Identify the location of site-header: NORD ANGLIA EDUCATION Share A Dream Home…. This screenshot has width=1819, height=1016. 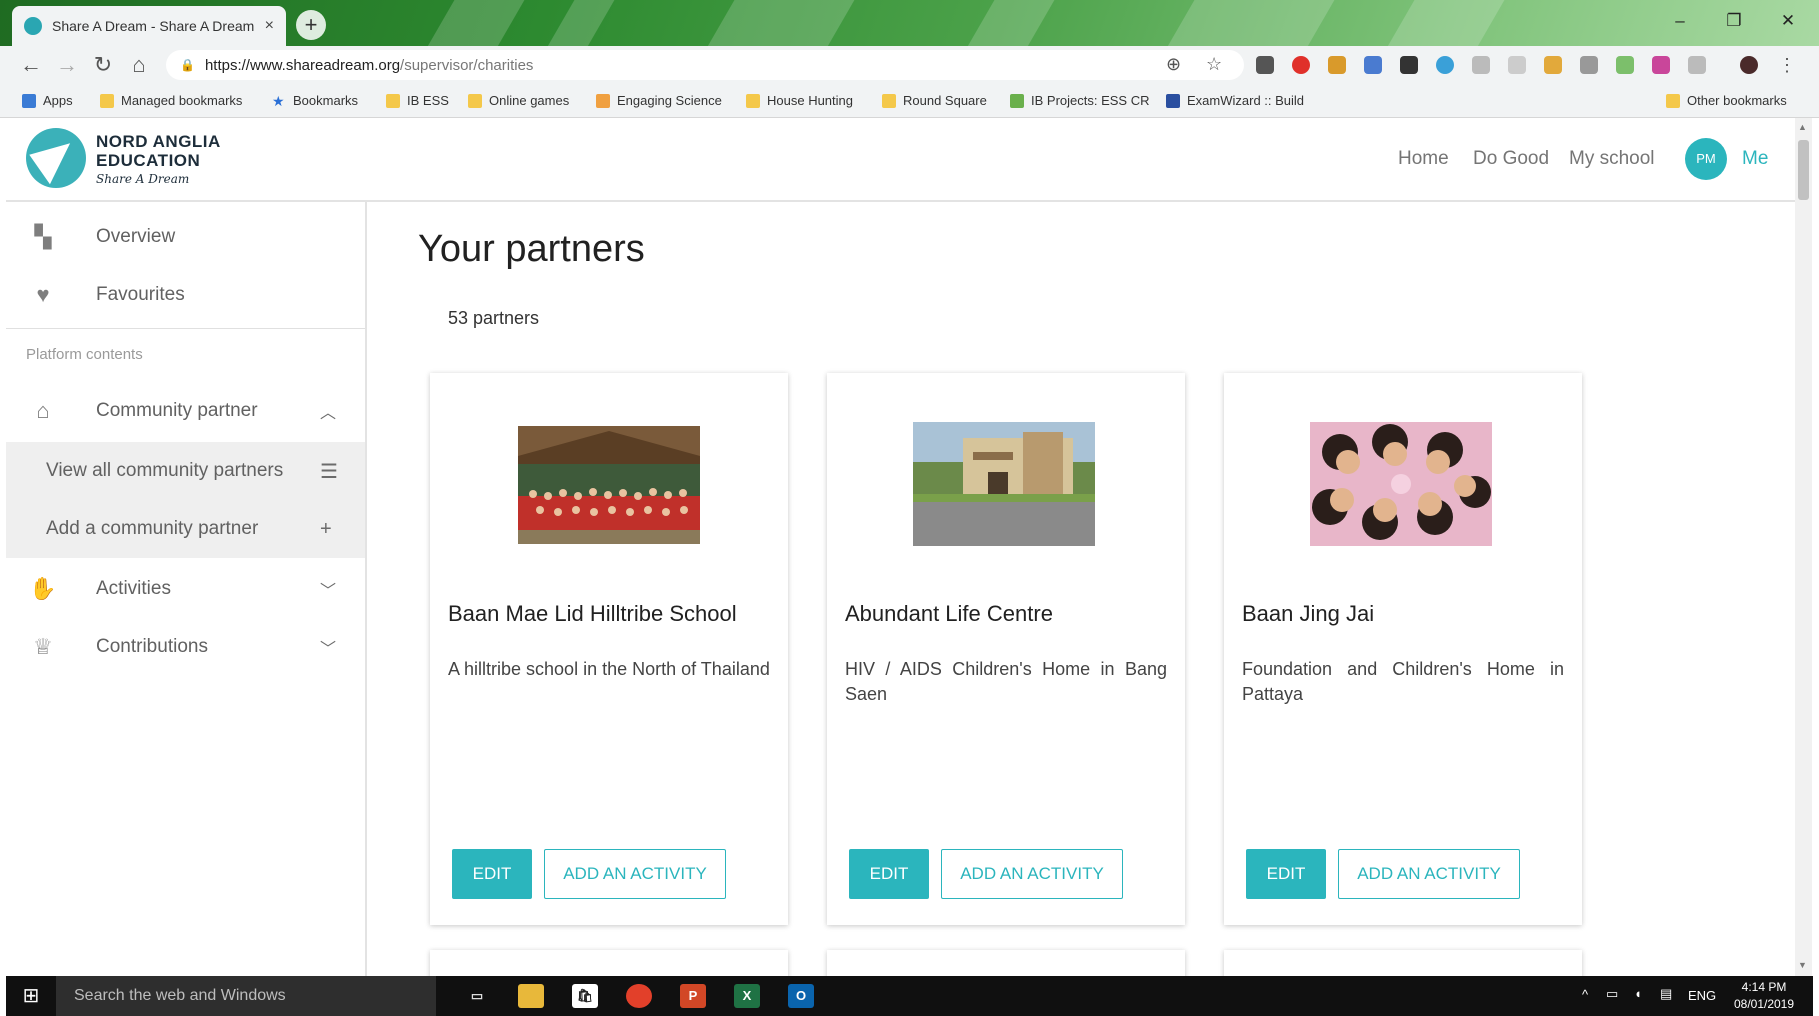
(900, 160).